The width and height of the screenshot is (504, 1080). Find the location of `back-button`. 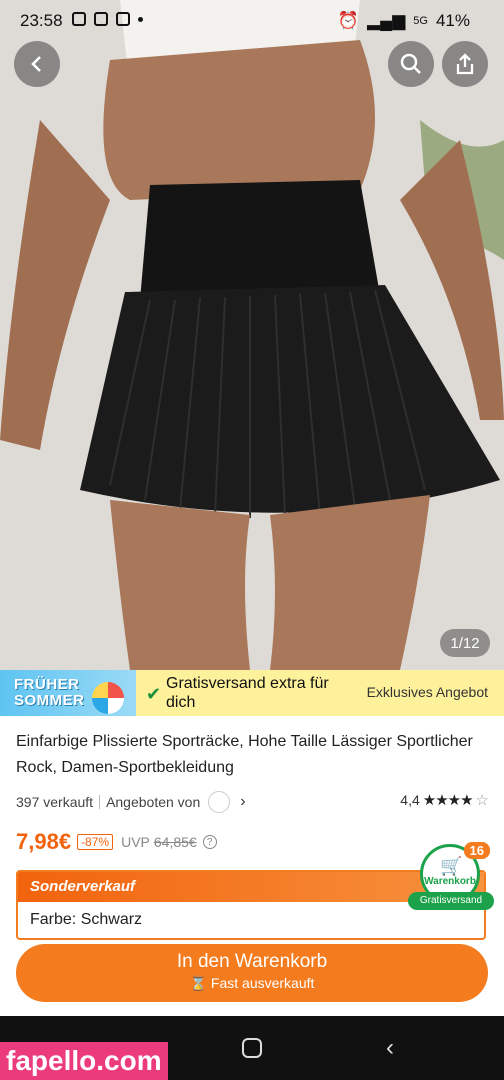

back-button is located at coordinates (37, 64).